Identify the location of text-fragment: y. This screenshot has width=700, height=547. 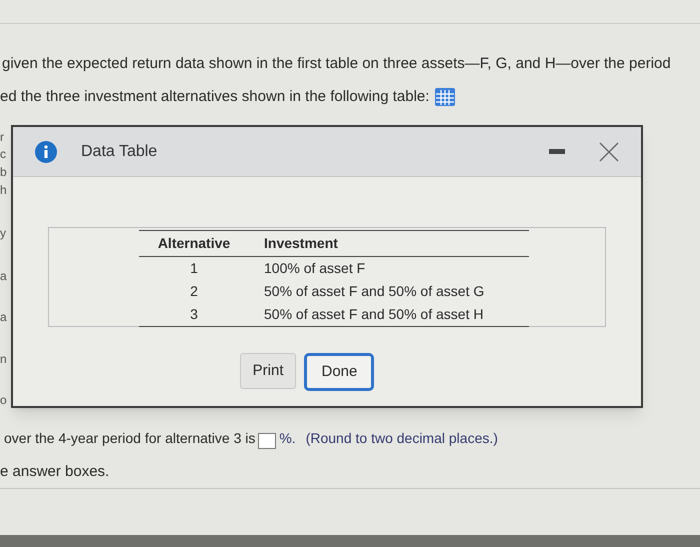
(3, 233).